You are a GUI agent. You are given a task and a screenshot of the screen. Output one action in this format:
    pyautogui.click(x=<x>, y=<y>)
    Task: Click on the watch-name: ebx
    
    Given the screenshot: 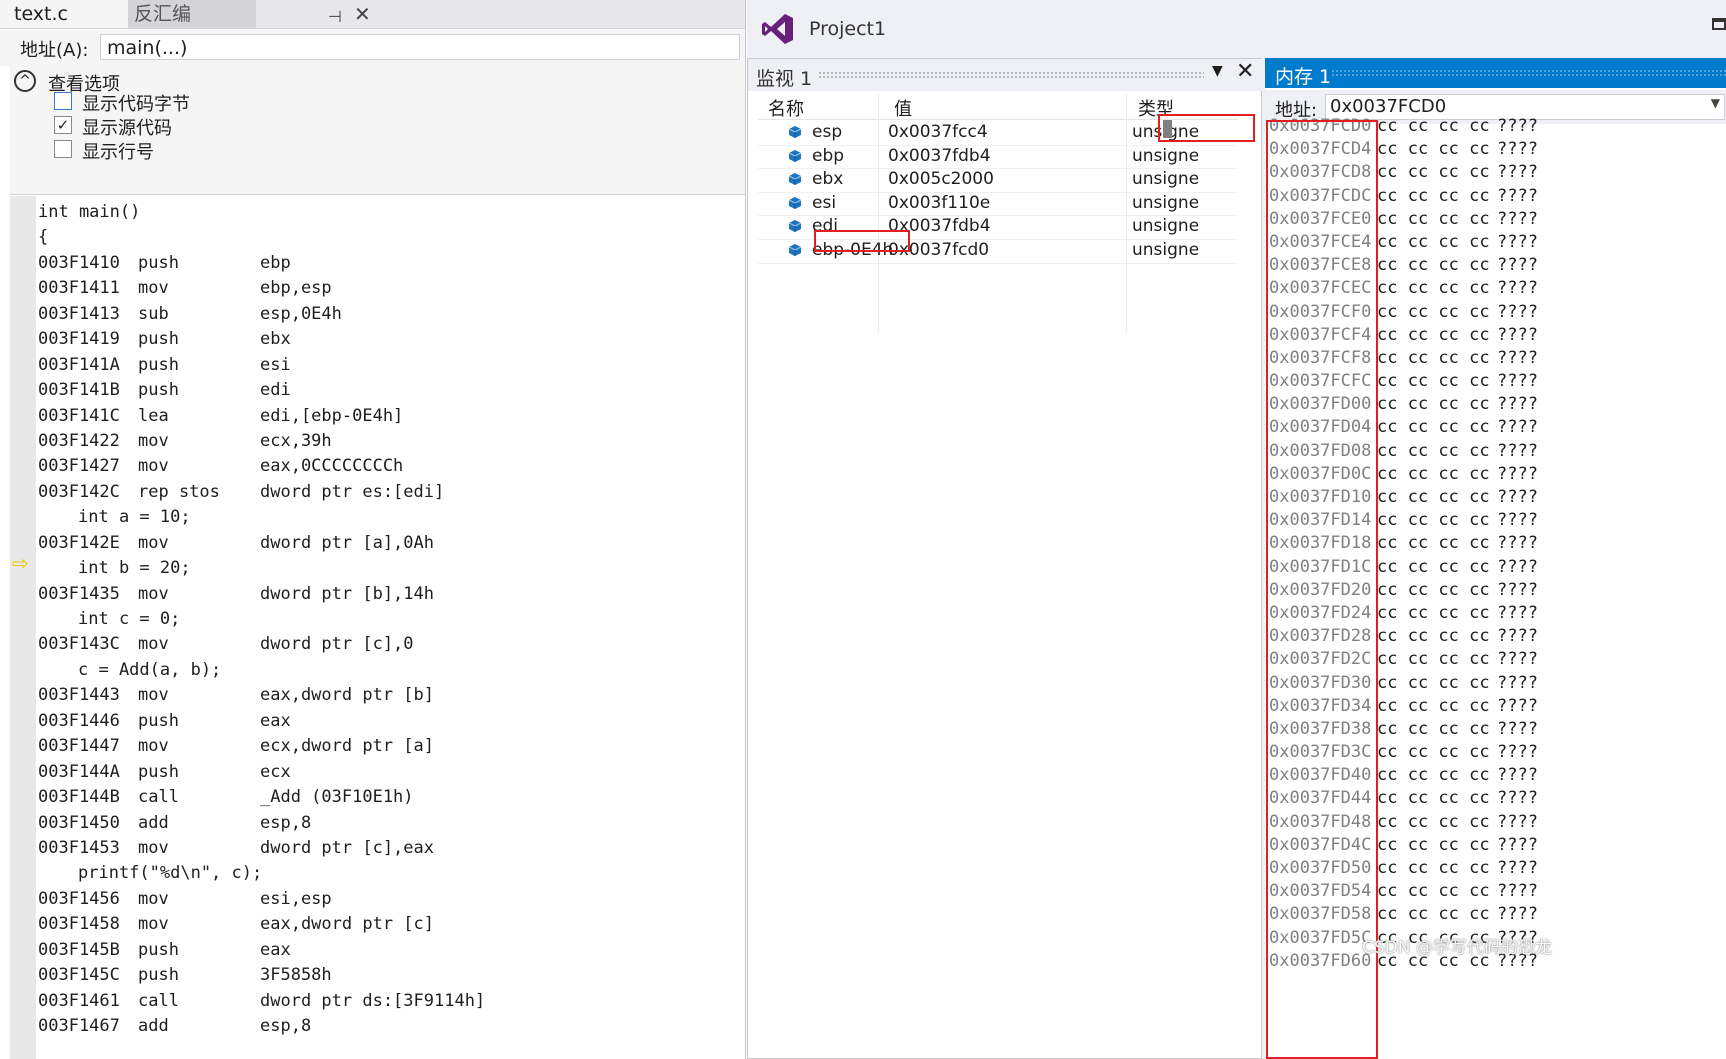 What is the action you would take?
    pyautogui.click(x=828, y=179)
    